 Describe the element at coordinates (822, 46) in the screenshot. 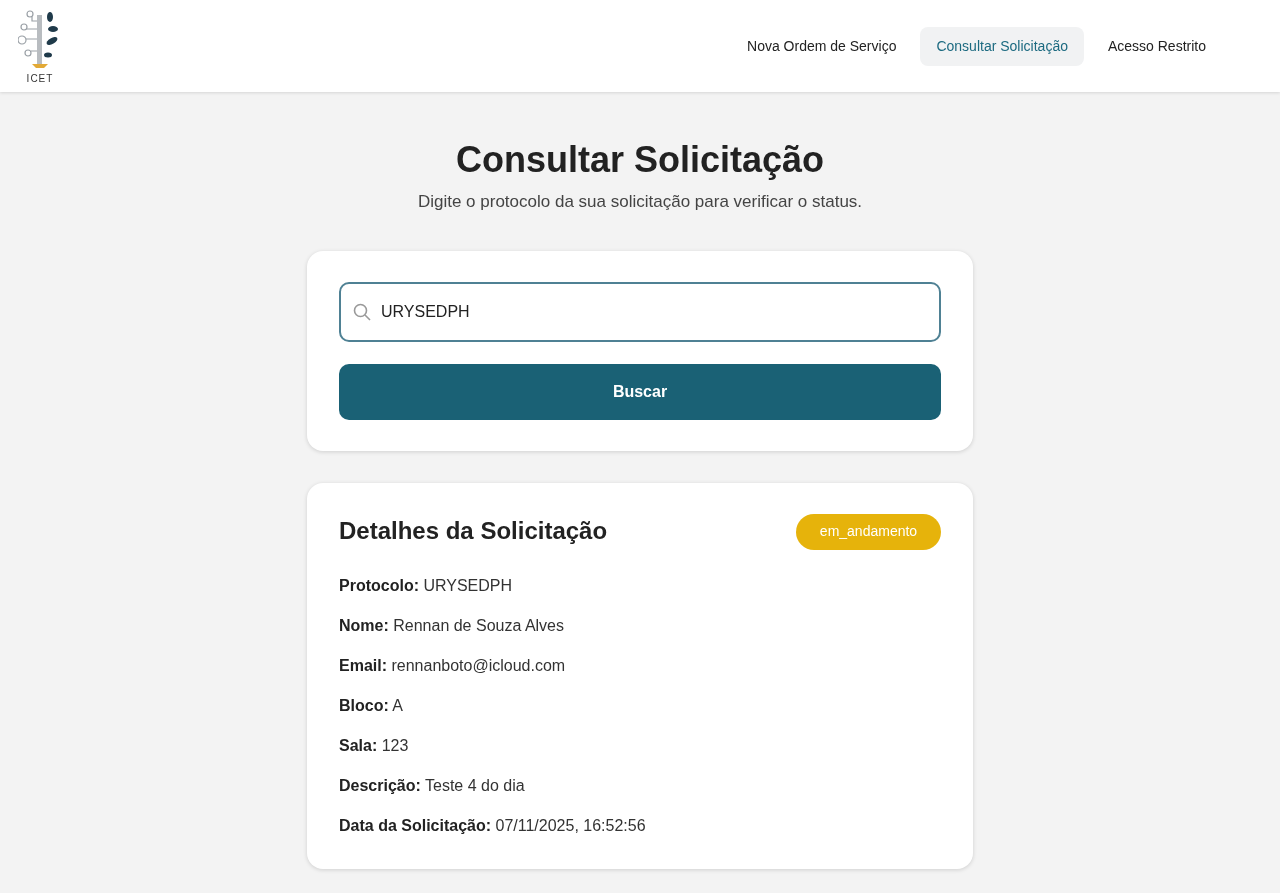

I see `nav-link: Nova Ordem de Serviço` at that location.